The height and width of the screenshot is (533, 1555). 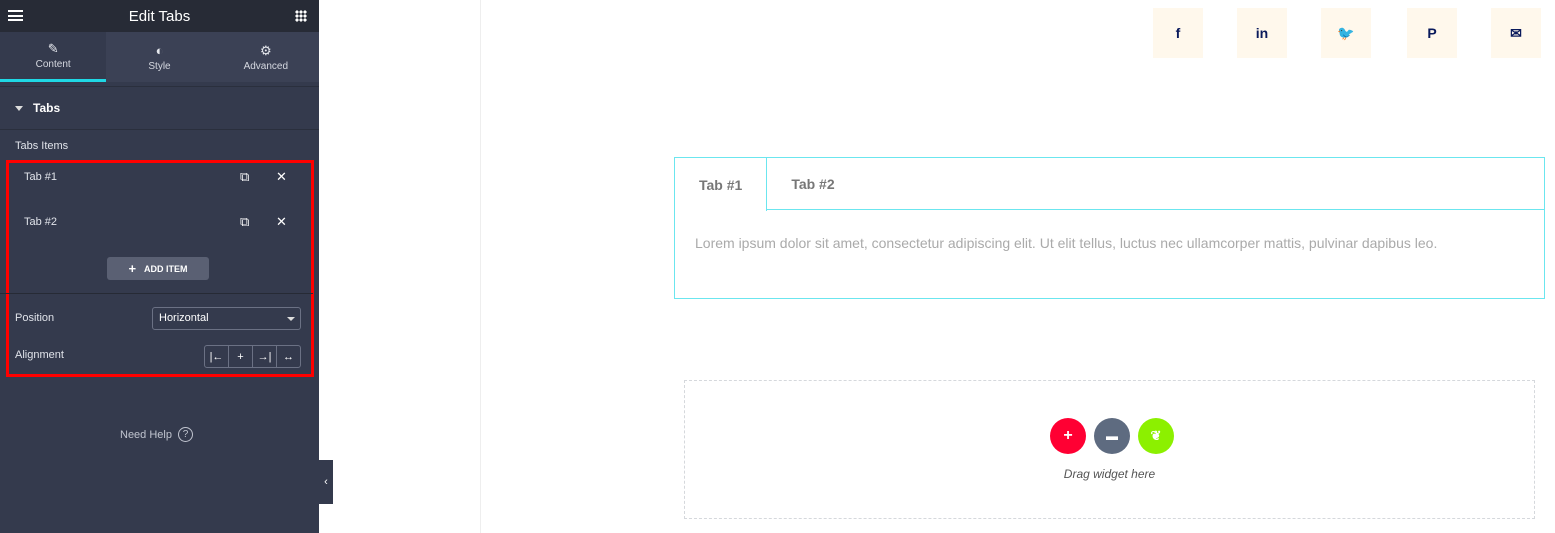 What do you see at coordinates (1109, 474) in the screenshot?
I see `drop-zone-text: Drag widget here` at bounding box center [1109, 474].